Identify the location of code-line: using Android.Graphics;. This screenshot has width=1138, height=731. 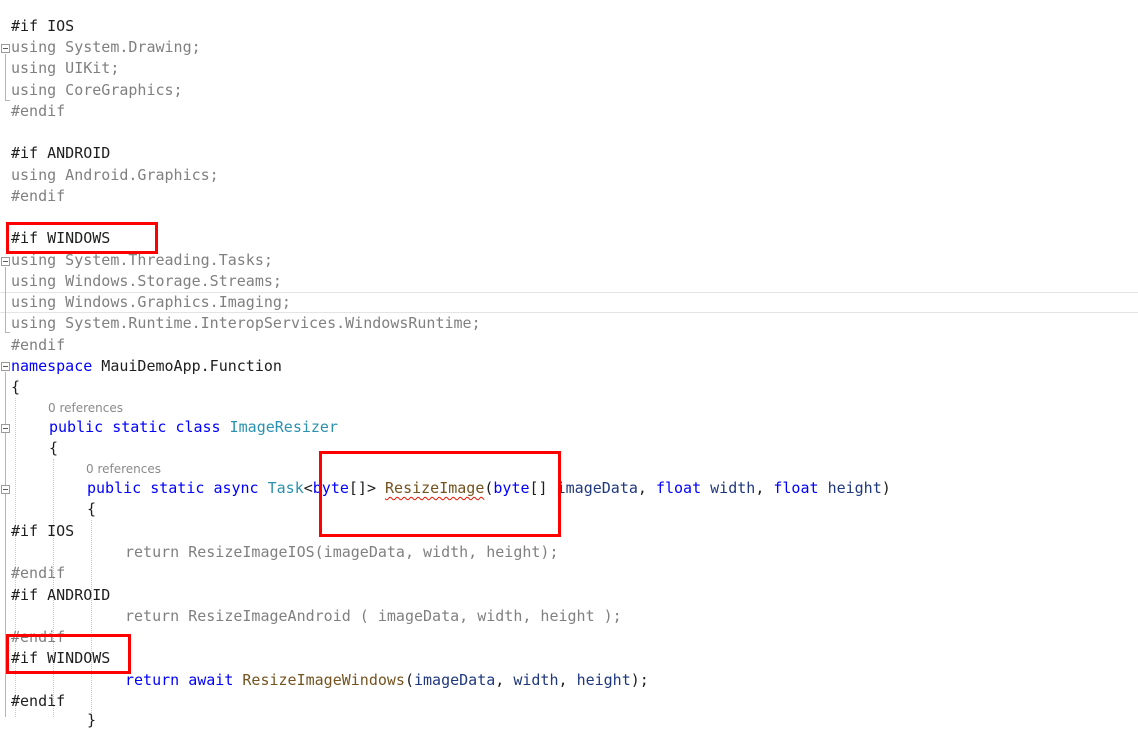
(115, 175).